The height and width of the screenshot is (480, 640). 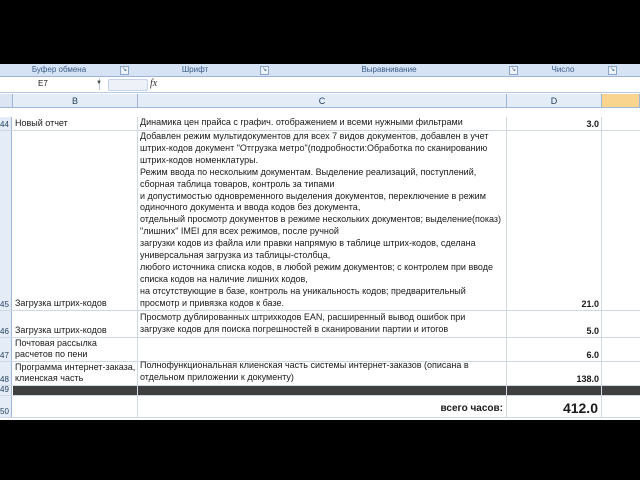 I want to click on row-header: 49, so click(x=6, y=390).